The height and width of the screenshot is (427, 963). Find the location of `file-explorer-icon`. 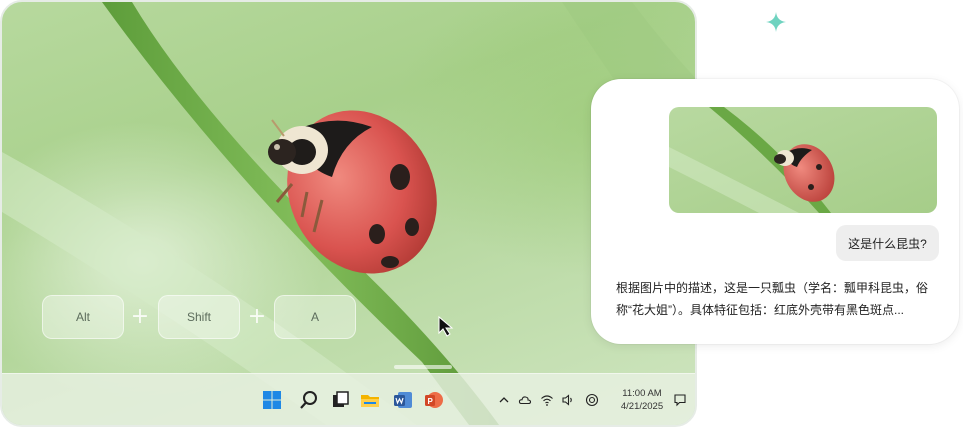

file-explorer-icon is located at coordinates (370, 400).